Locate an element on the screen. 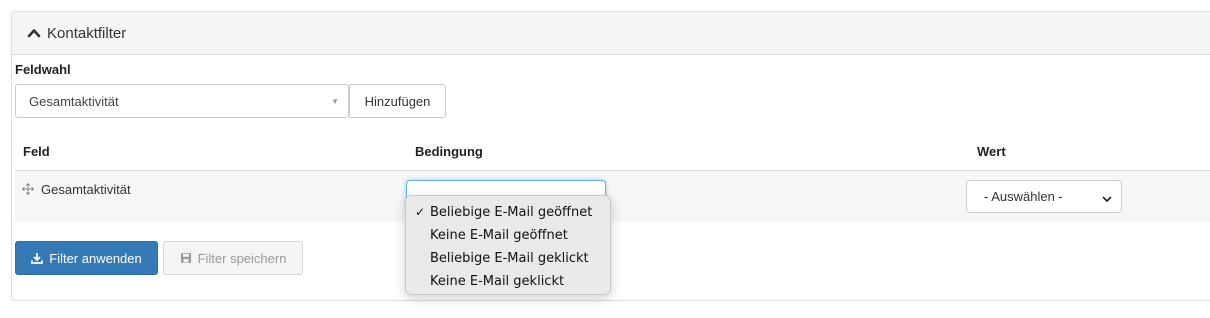 This screenshot has width=1210, height=318. chevron-up-icon is located at coordinates (34, 33).